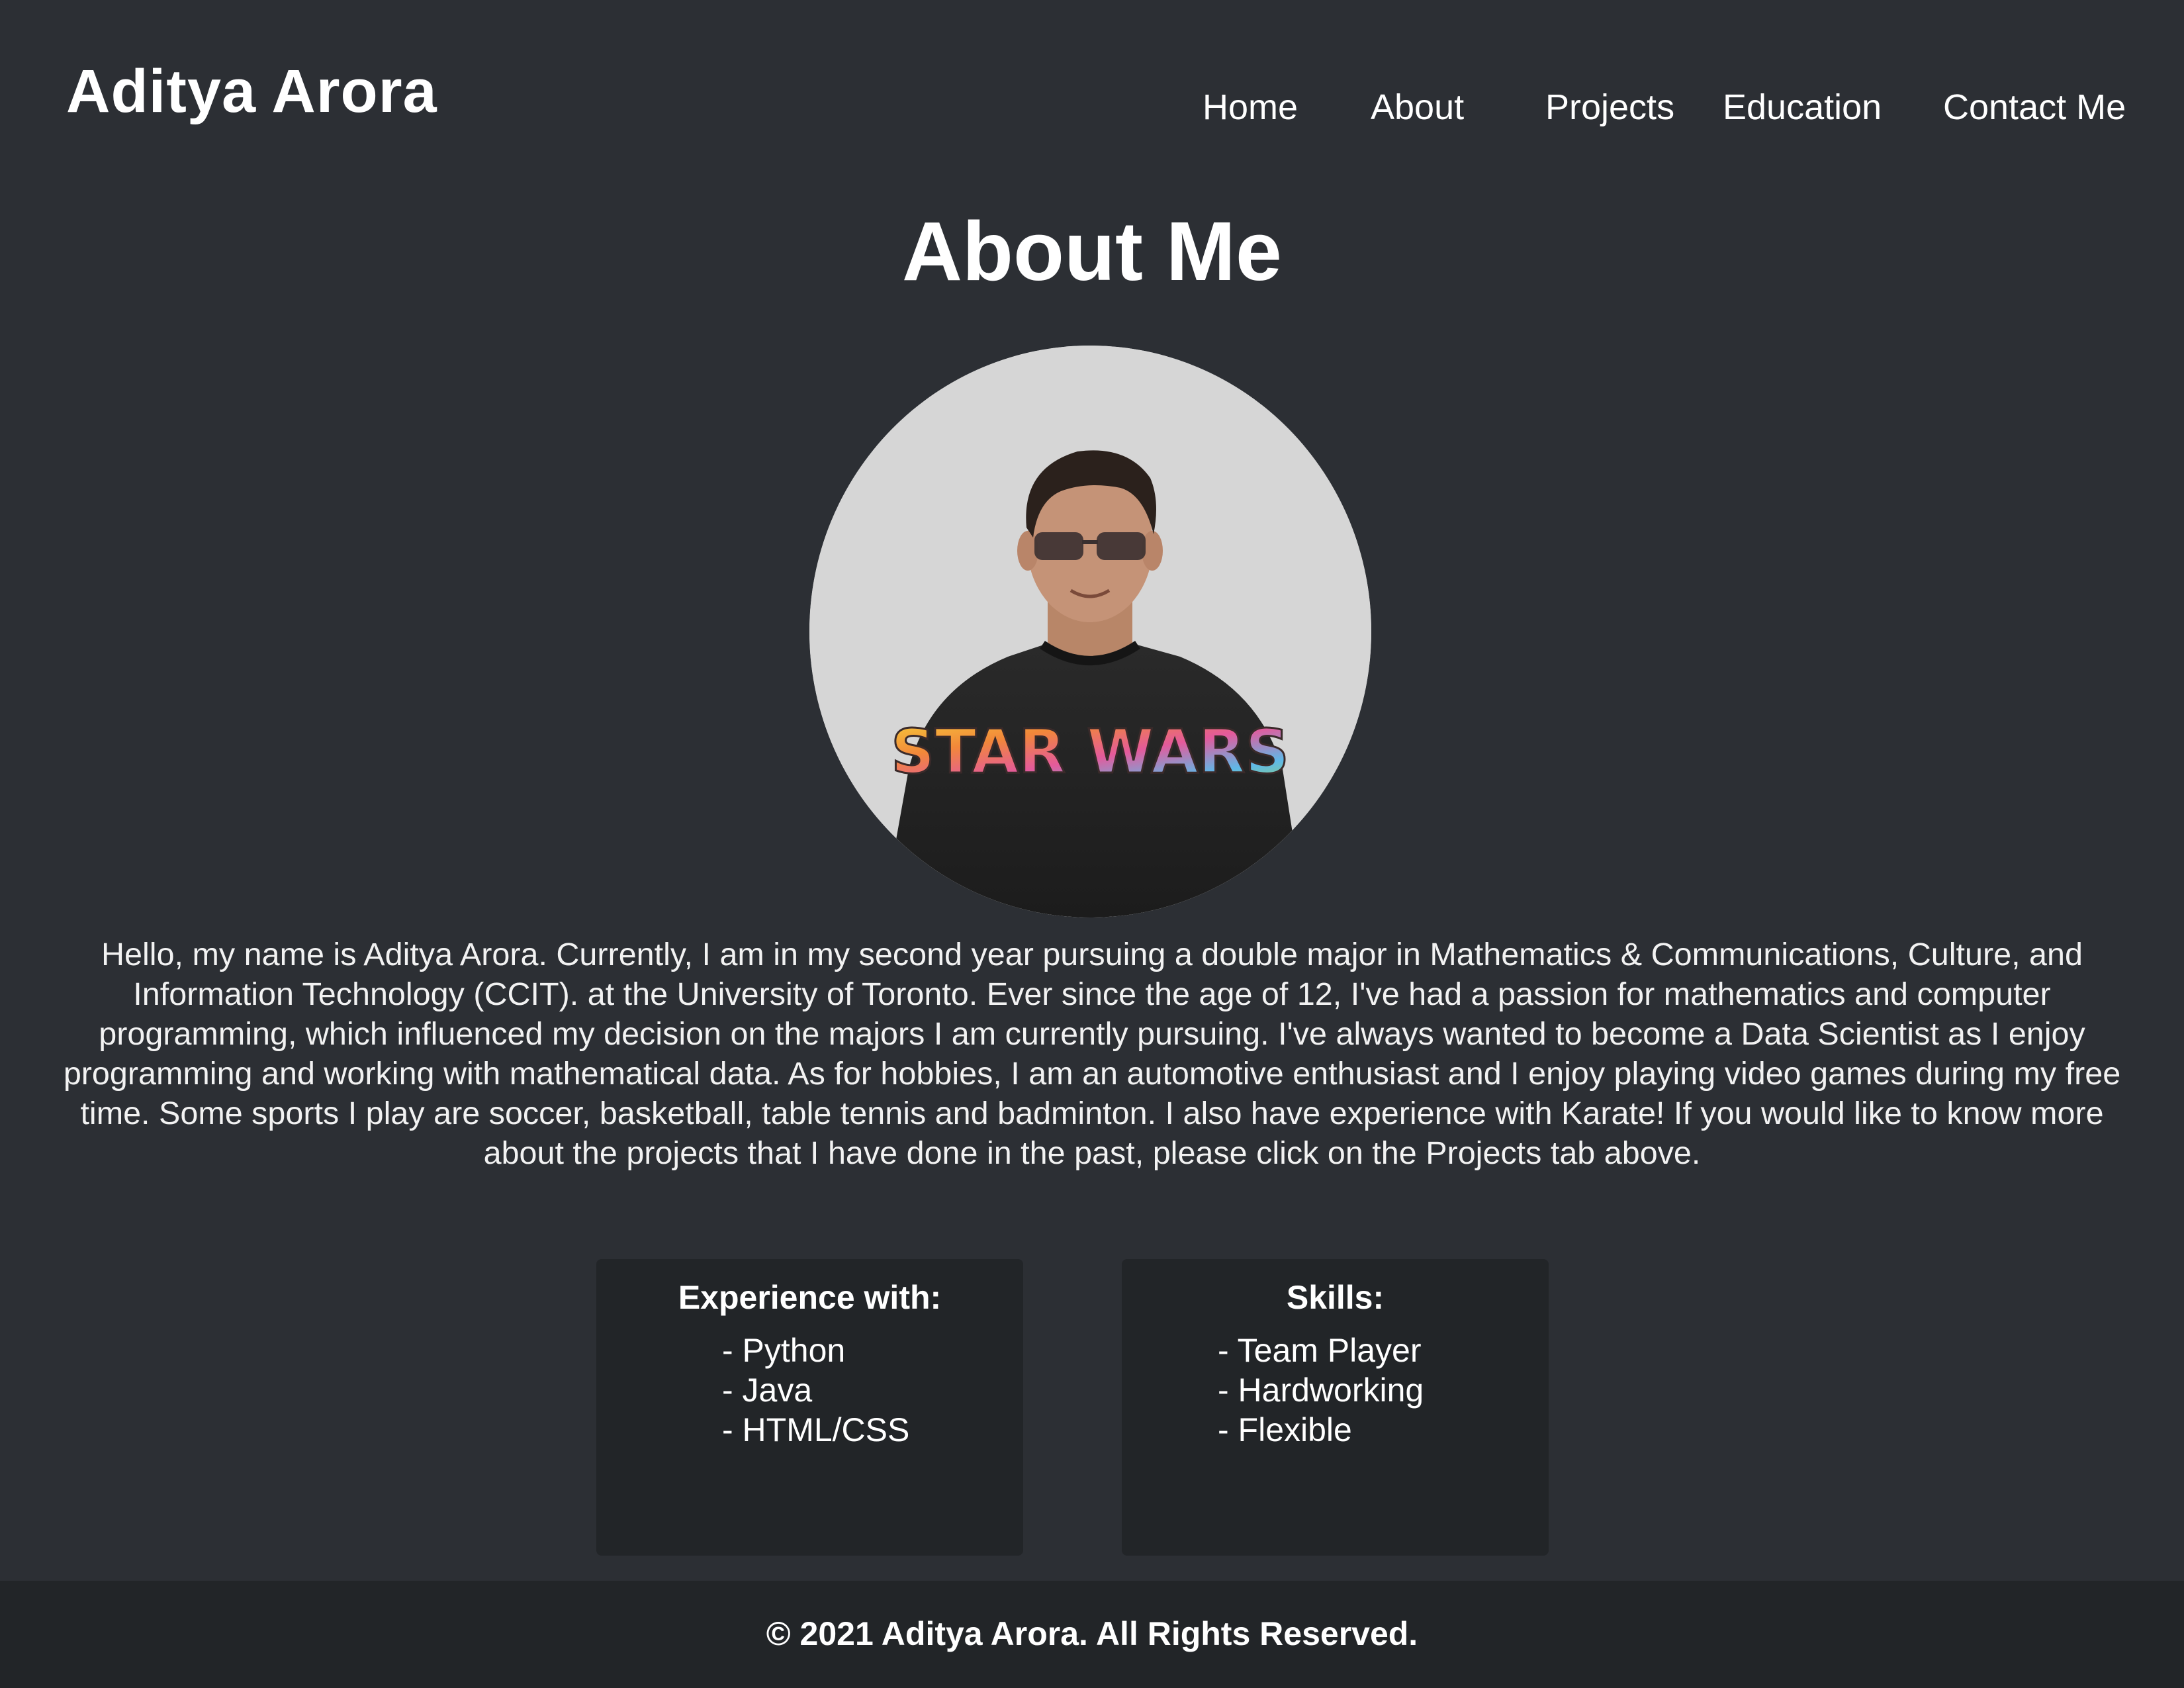 The image size is (2184, 1688). Describe the element at coordinates (1092, 107) in the screenshot. I see `main-nav: Home About Projects Education Contact Me` at that location.